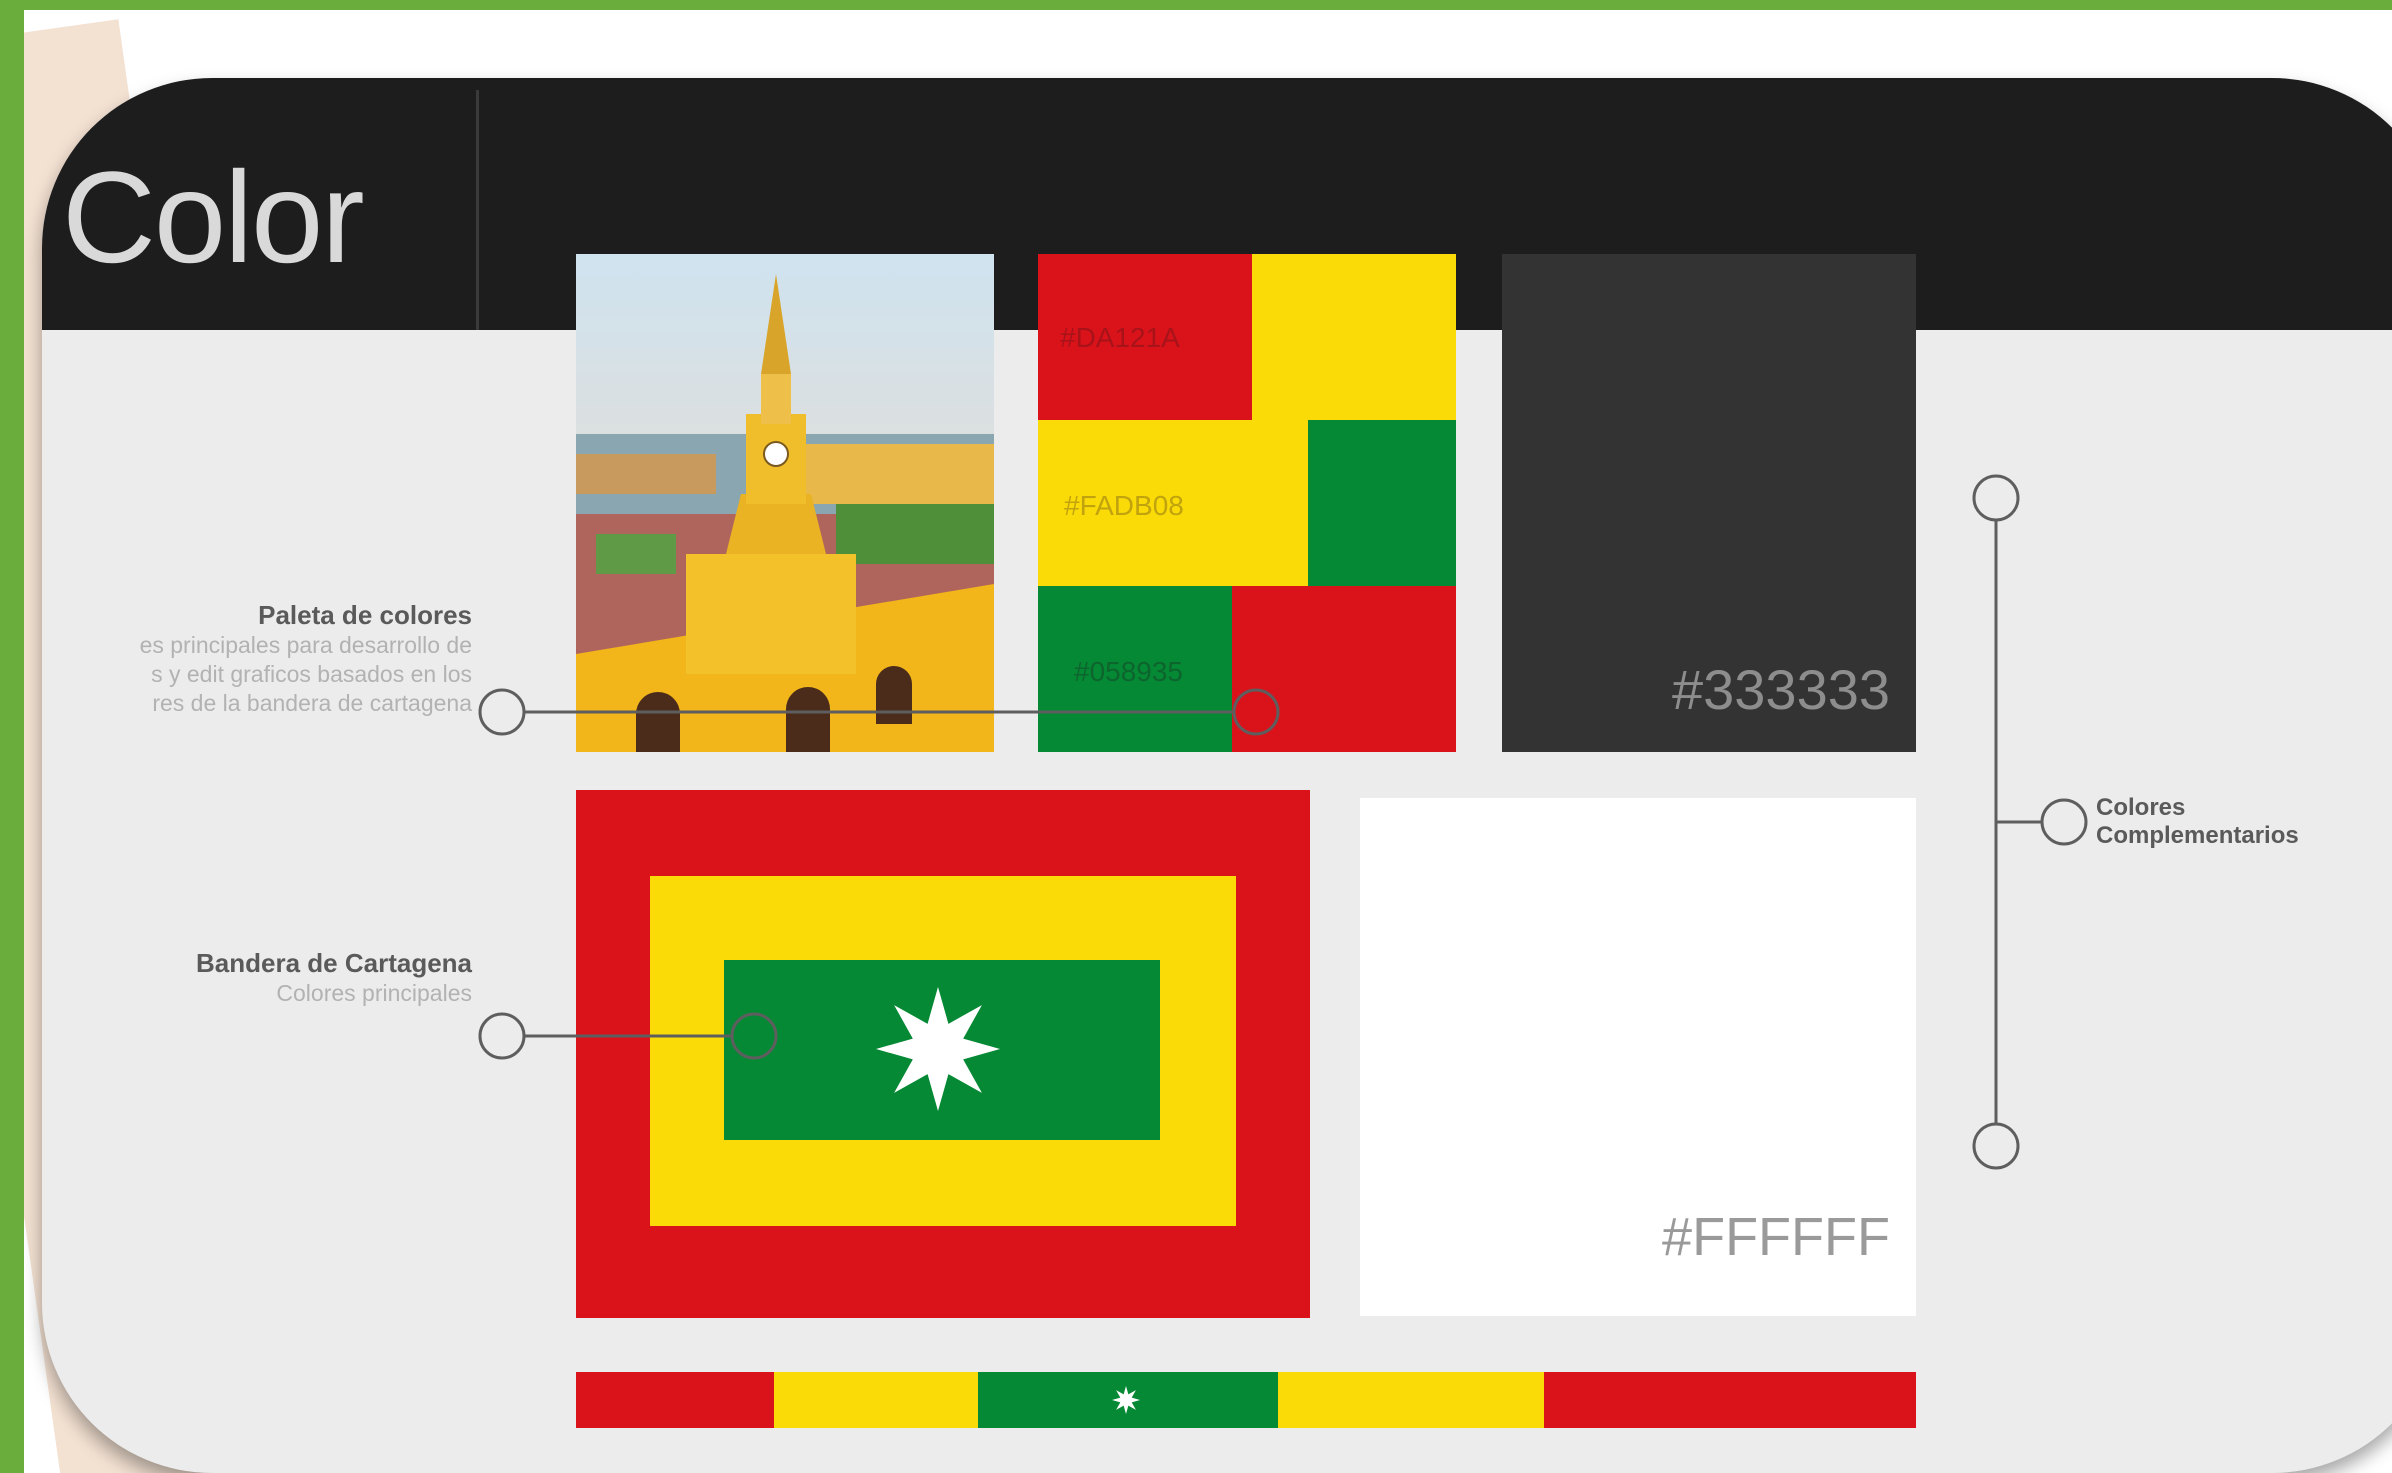 Image resolution: width=2392 pixels, height=1473 pixels. Describe the element at coordinates (334, 963) in the screenshot. I see `flag-annotation-title: Bandera de Cartagena` at that location.